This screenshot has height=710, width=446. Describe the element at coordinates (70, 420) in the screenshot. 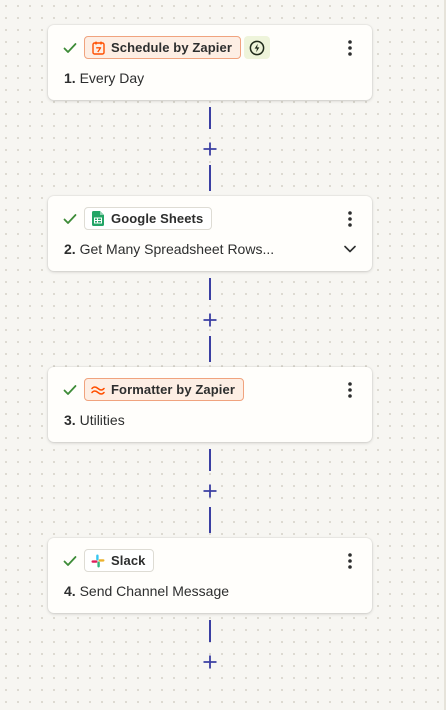

I see `step-number: 3.` at that location.